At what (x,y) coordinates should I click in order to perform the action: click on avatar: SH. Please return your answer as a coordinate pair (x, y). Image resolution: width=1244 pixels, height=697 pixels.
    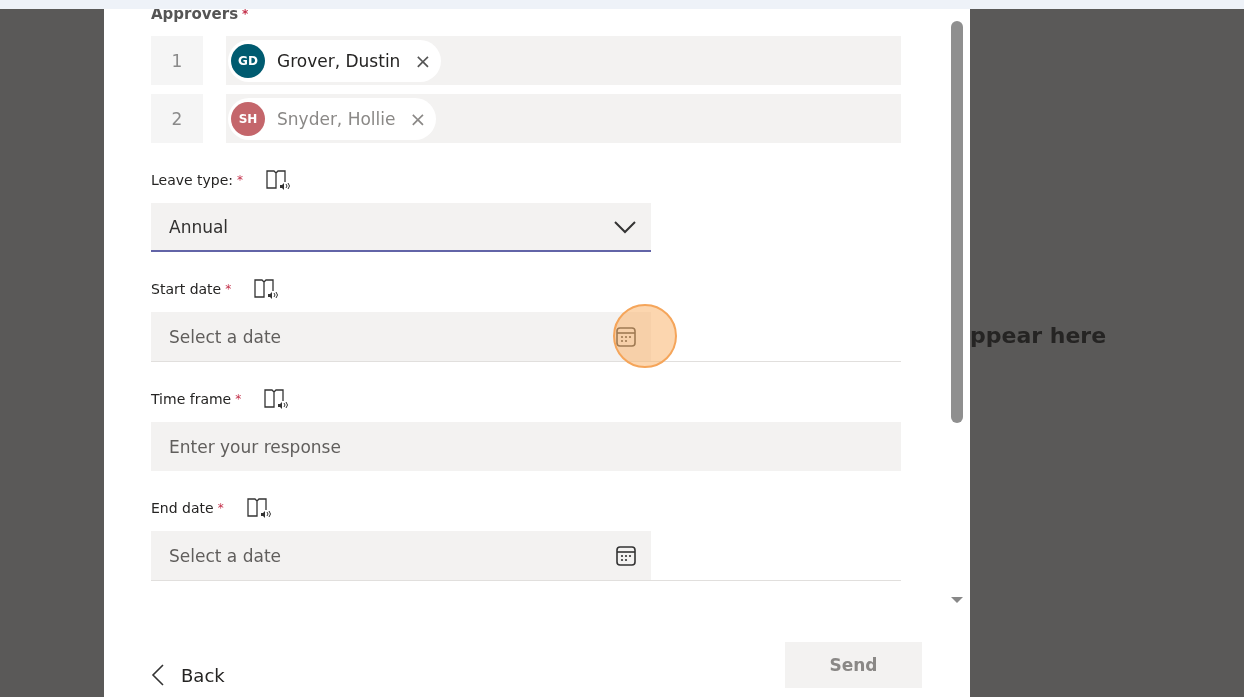
    Looking at the image, I should click on (248, 118).